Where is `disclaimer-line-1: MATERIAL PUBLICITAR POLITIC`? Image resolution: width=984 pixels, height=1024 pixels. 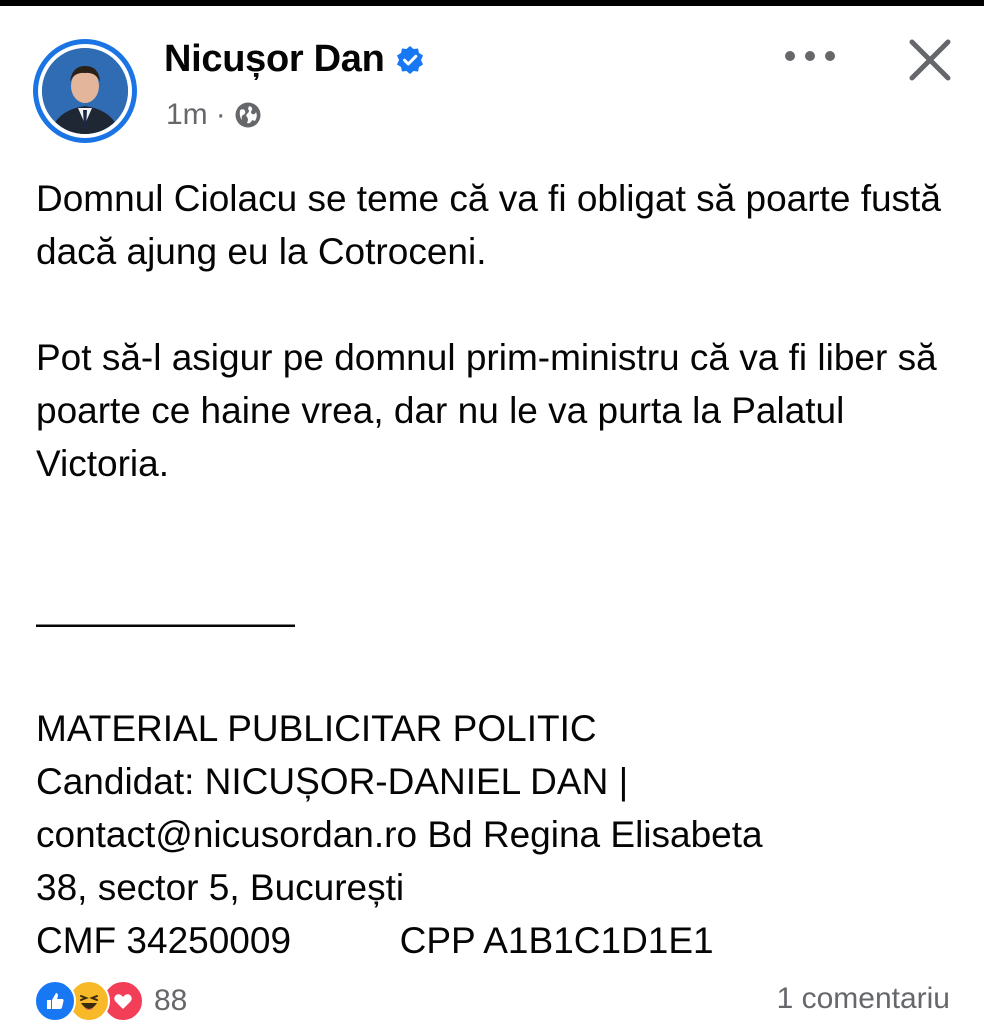 disclaimer-line-1: MATERIAL PUBLICITAR POLITIC is located at coordinates (316, 728).